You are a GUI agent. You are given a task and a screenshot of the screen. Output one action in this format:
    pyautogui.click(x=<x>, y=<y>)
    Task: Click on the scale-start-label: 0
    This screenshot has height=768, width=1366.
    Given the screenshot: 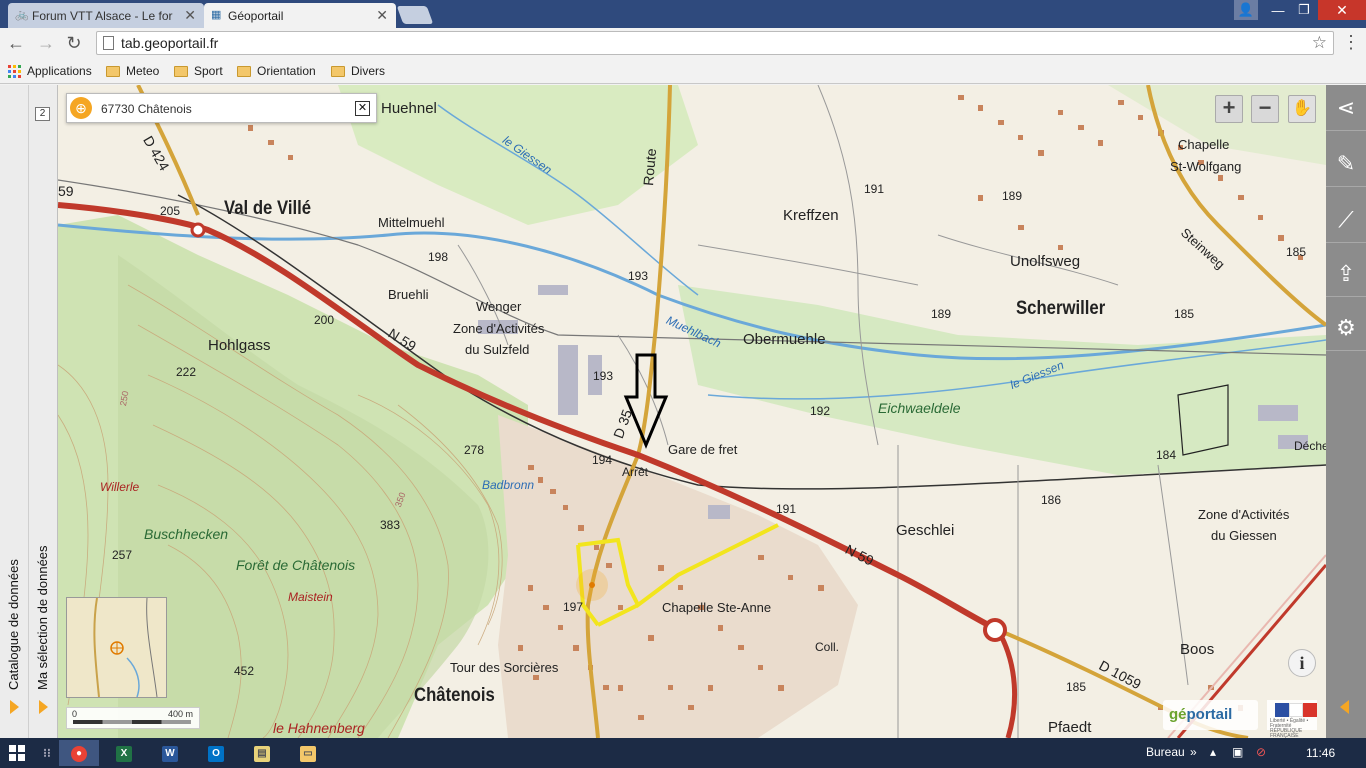 What is the action you would take?
    pyautogui.click(x=75, y=714)
    